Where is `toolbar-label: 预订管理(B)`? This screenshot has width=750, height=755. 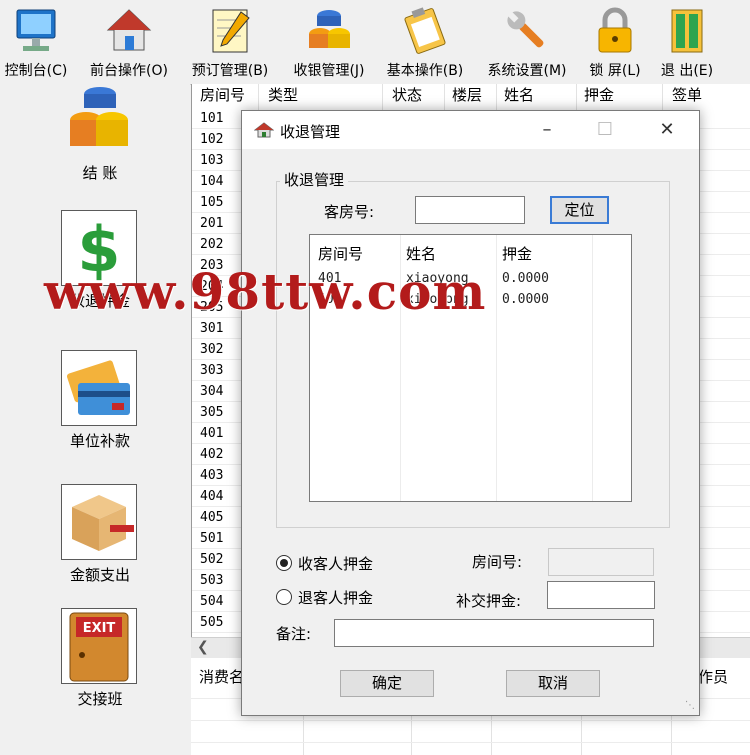 toolbar-label: 预订管理(B) is located at coordinates (230, 71).